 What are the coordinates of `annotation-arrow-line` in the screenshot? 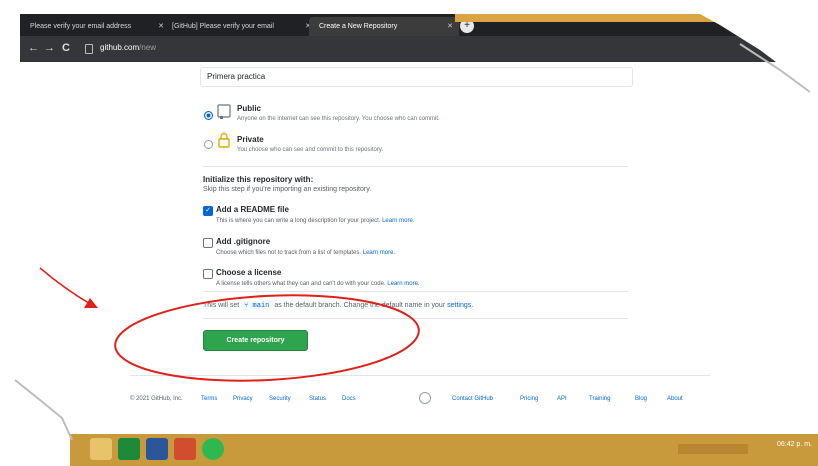 It's located at (66, 286).